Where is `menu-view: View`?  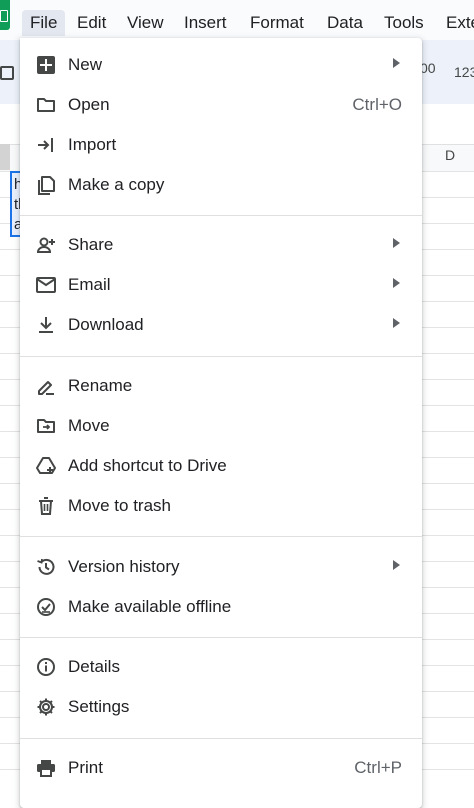 menu-view: View is located at coordinates (145, 23).